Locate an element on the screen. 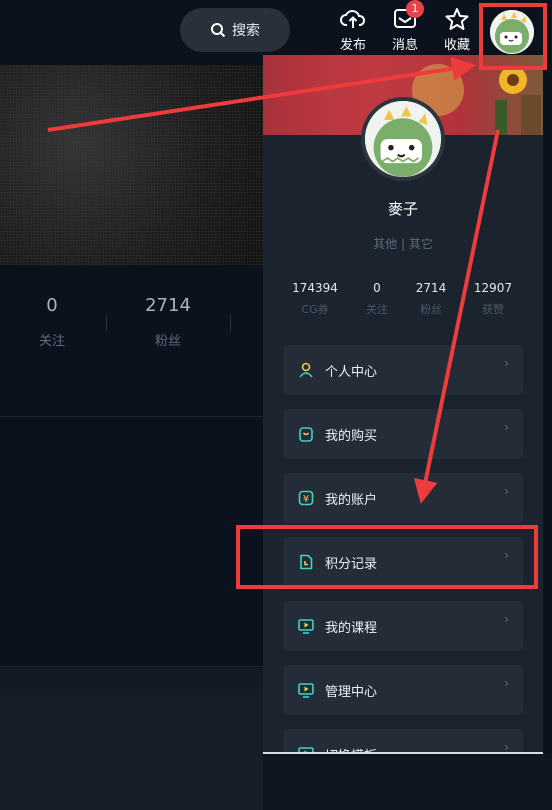 This screenshot has height=810, width=552. arrow-to-avatar is located at coordinates (261, 94).